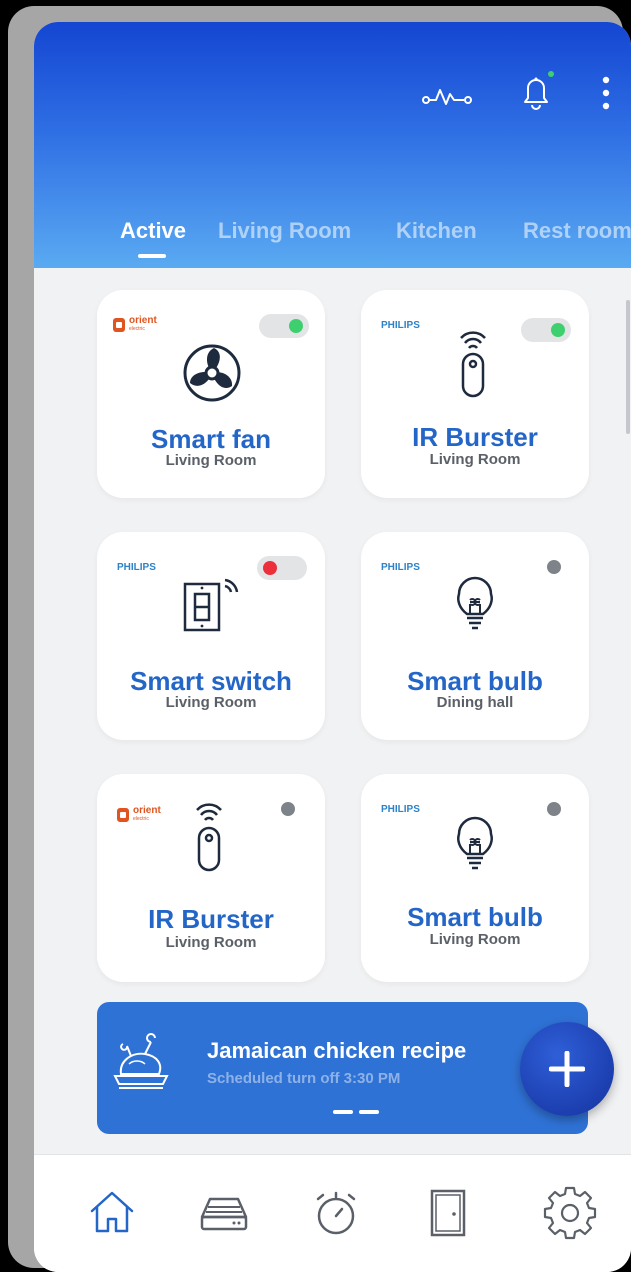 This screenshot has width=631, height=1272. I want to click on device-card: PHILIPS Smart bulb Dining hall, so click(475, 636).